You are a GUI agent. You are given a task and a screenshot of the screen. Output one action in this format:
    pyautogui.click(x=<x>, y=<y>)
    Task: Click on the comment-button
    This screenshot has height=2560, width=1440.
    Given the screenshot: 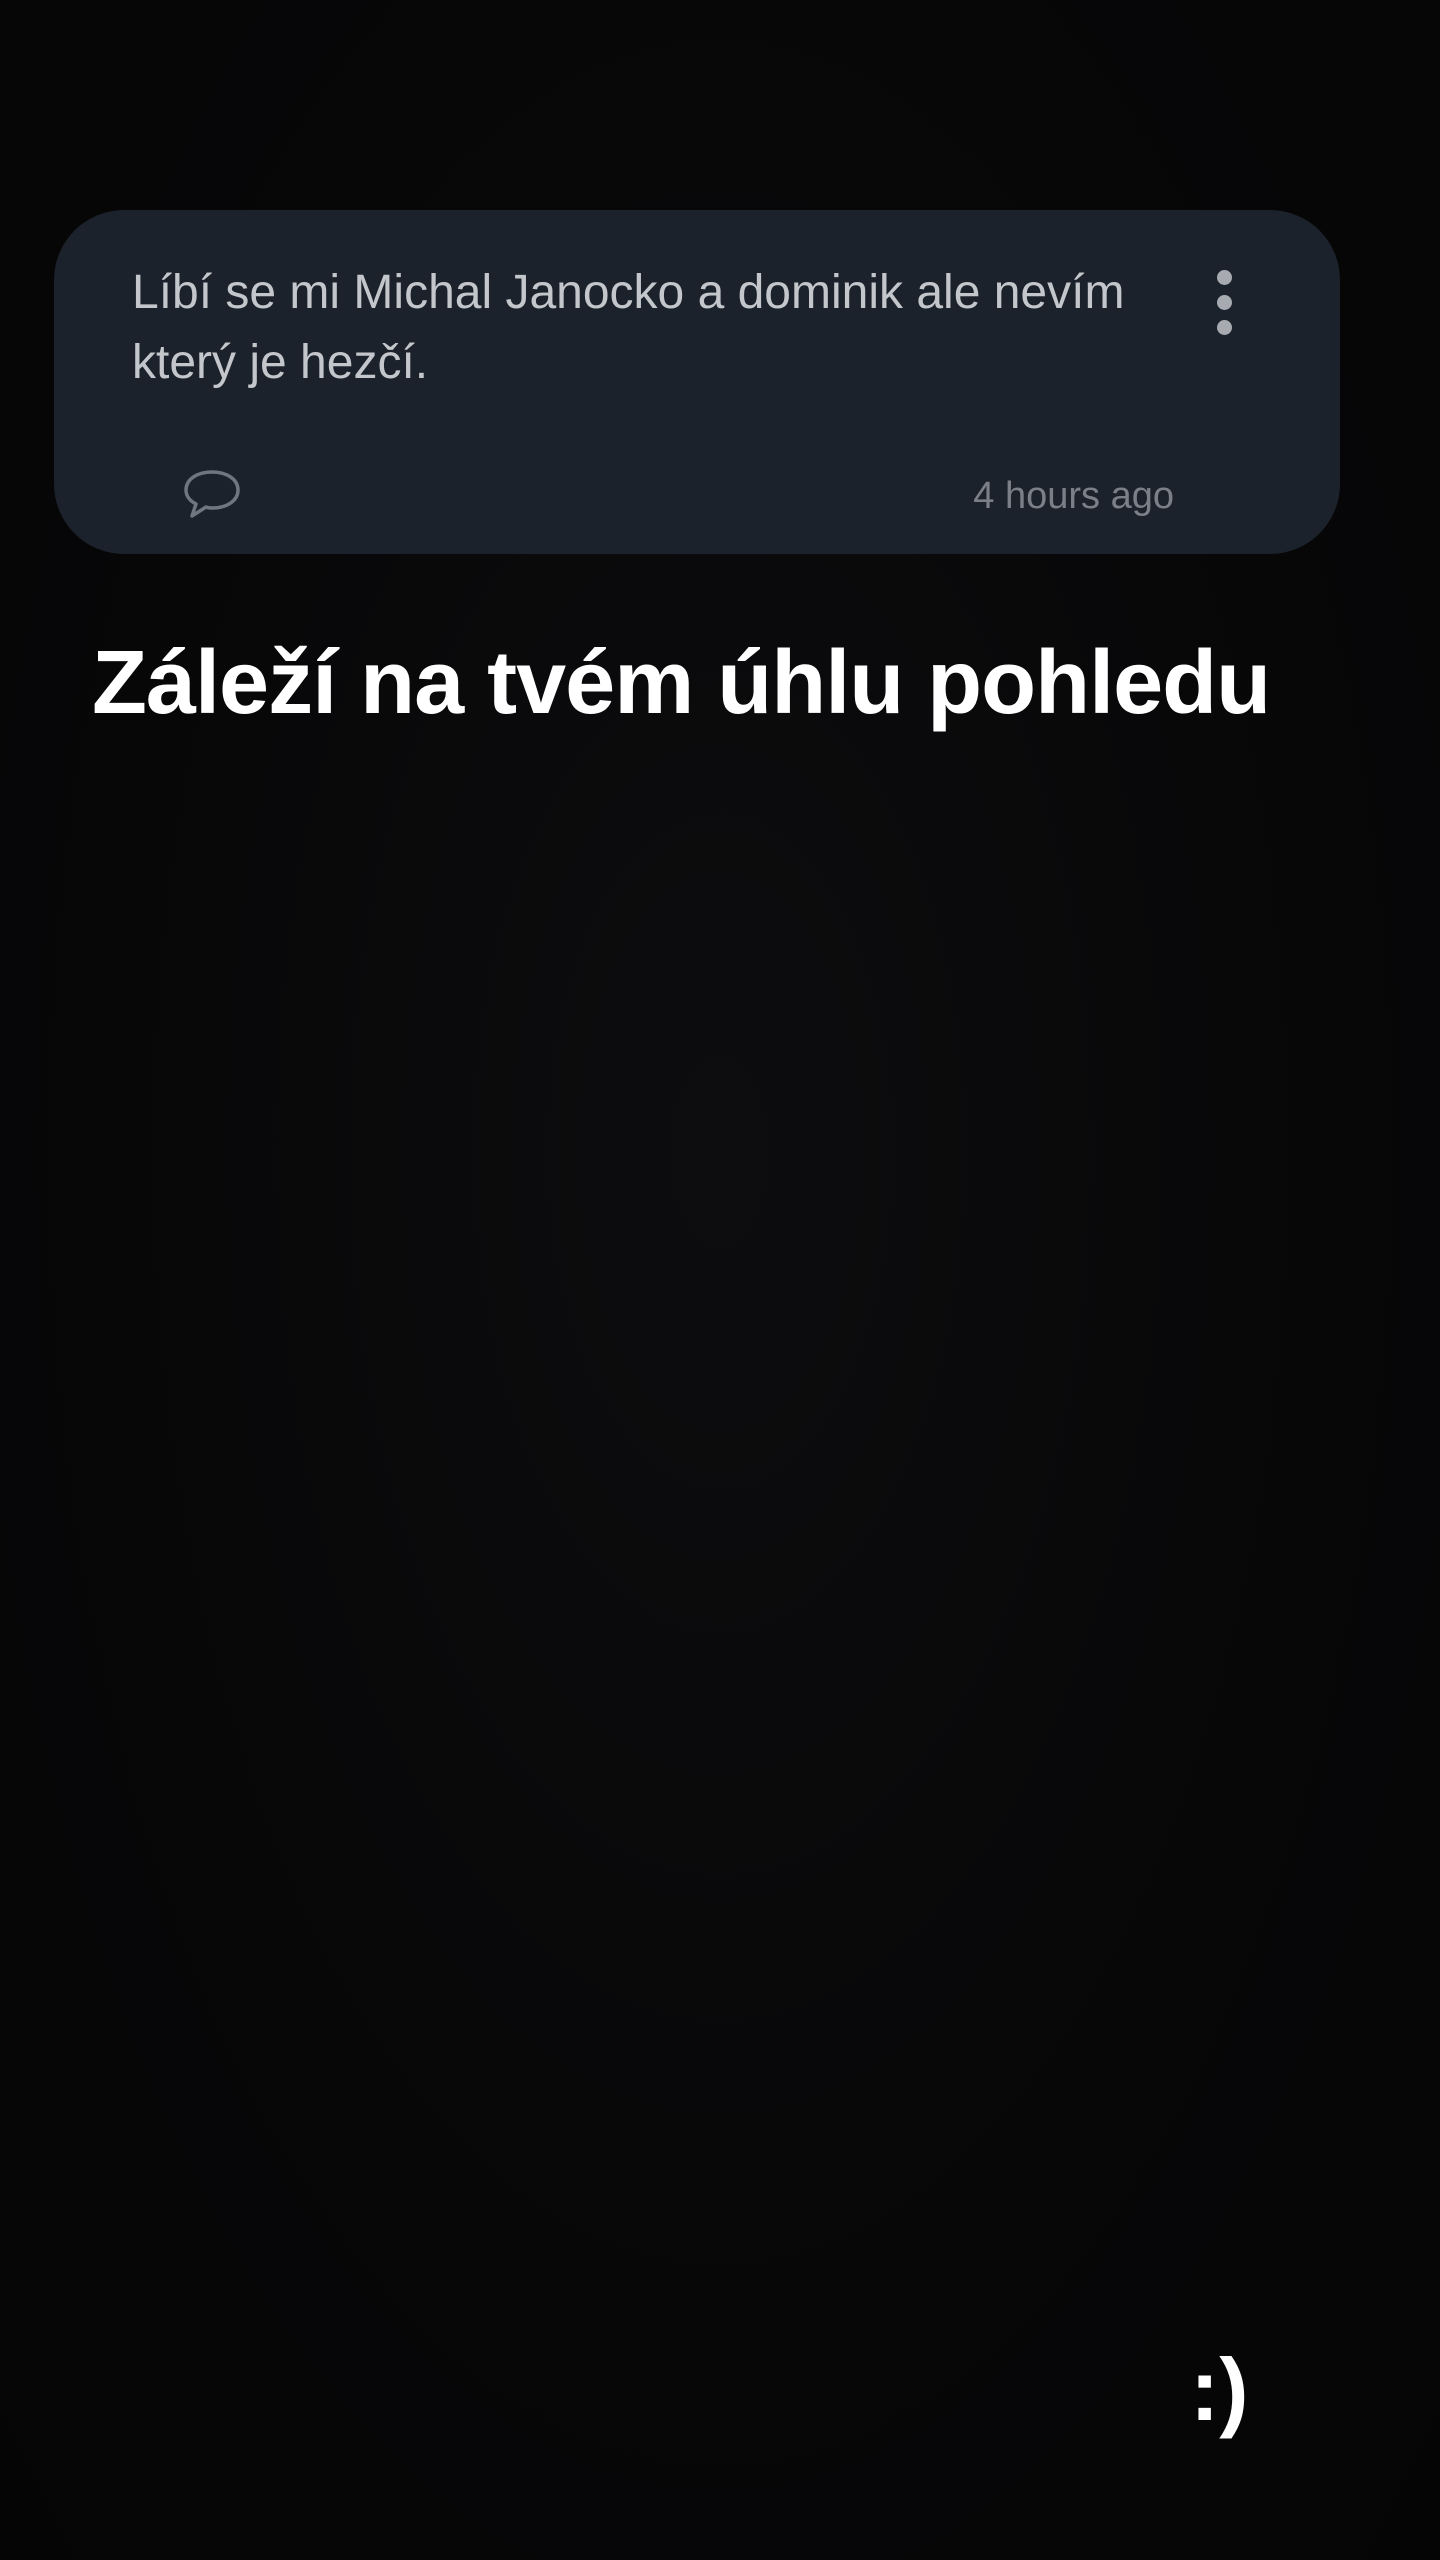 What is the action you would take?
    pyautogui.click(x=212, y=494)
    